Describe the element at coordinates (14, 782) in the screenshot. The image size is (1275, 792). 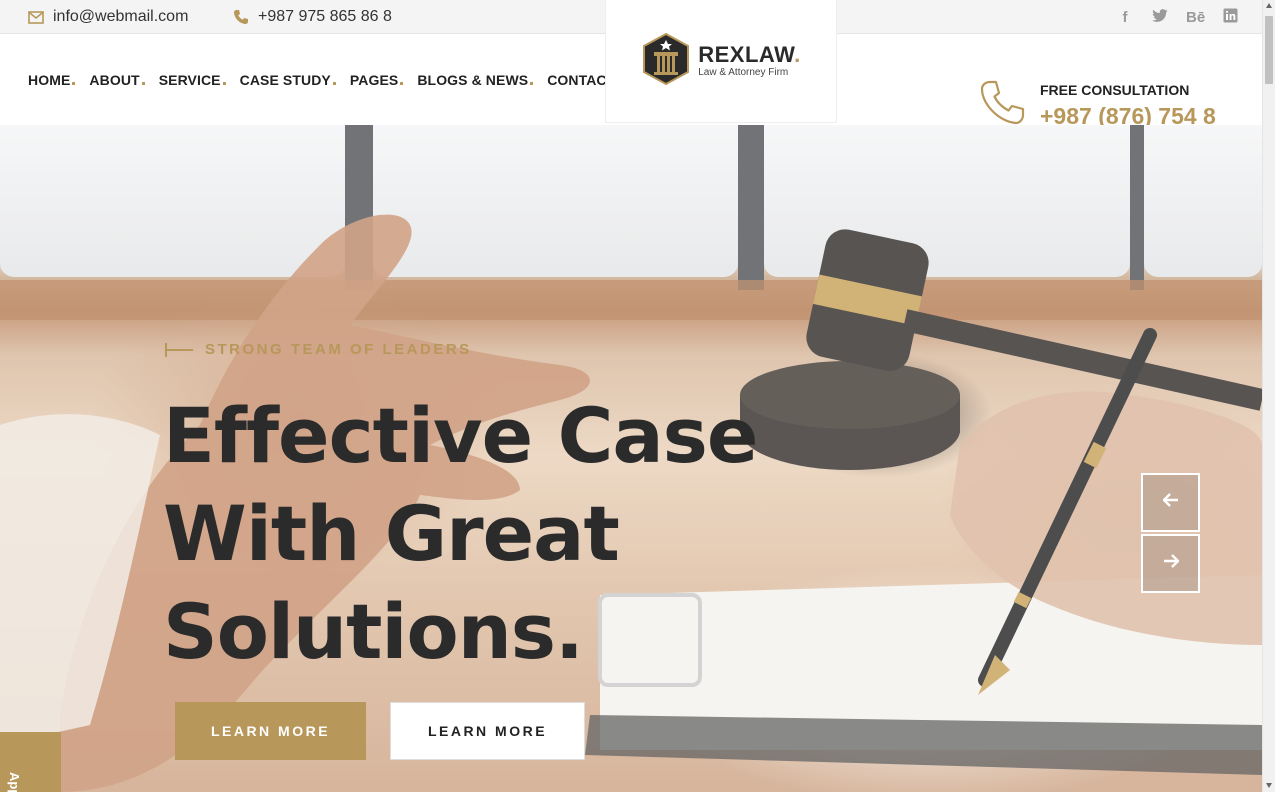
I see `apply-side-tab-label: Apply` at that location.